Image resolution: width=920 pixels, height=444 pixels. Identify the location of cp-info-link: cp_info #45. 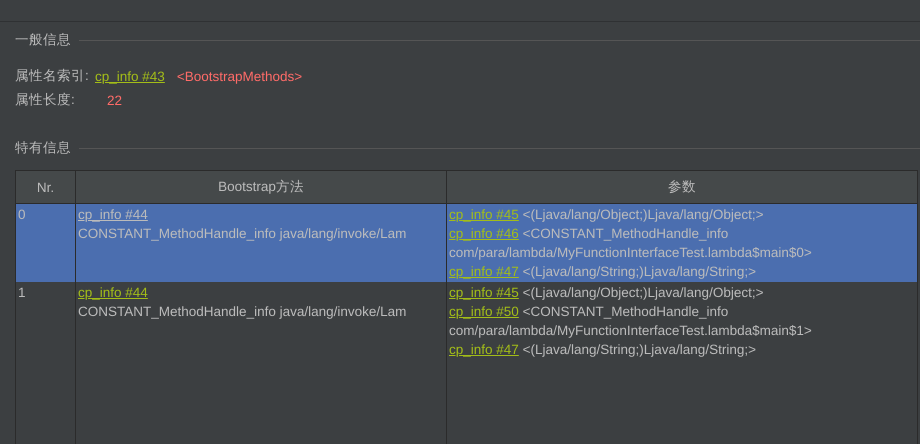
(484, 292).